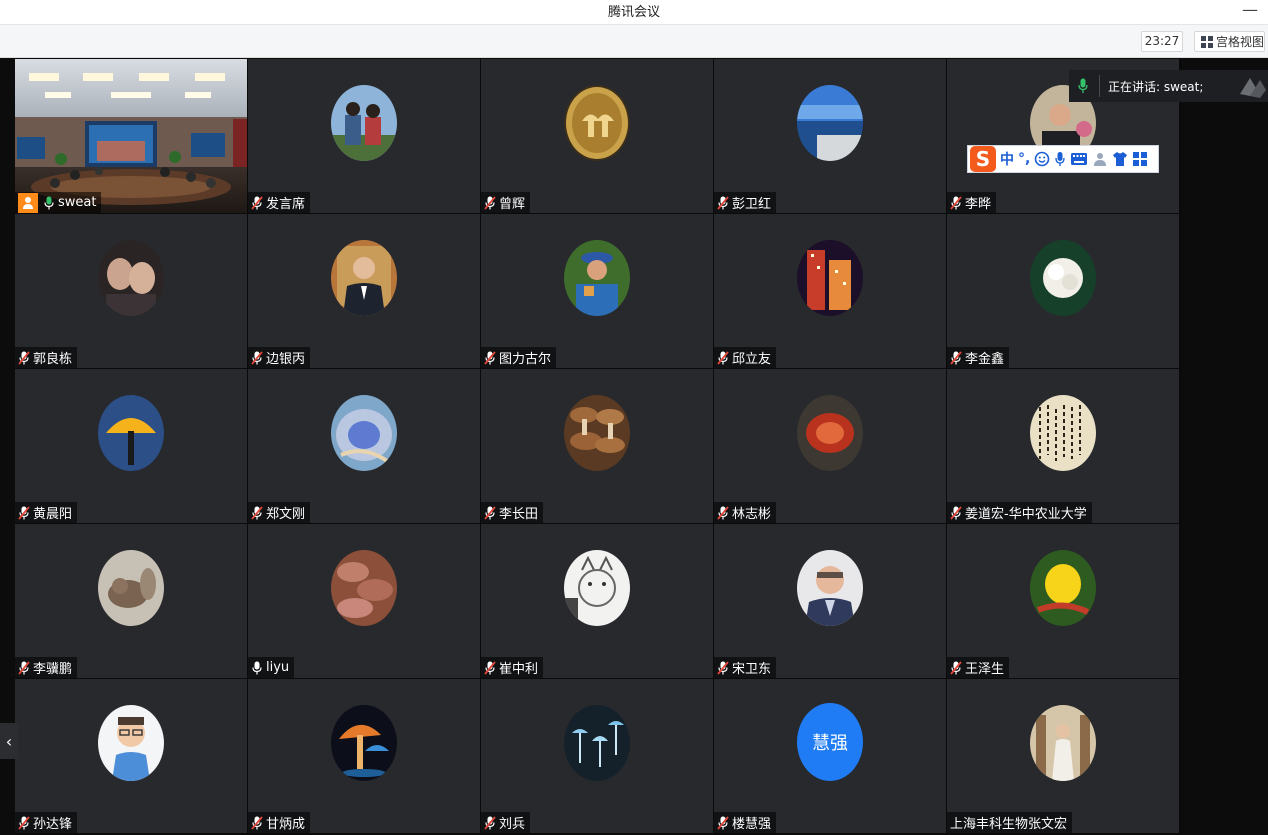 The height and width of the screenshot is (835, 1268). What do you see at coordinates (9, 741) in the screenshot?
I see `collapse-left-button: ‹` at bounding box center [9, 741].